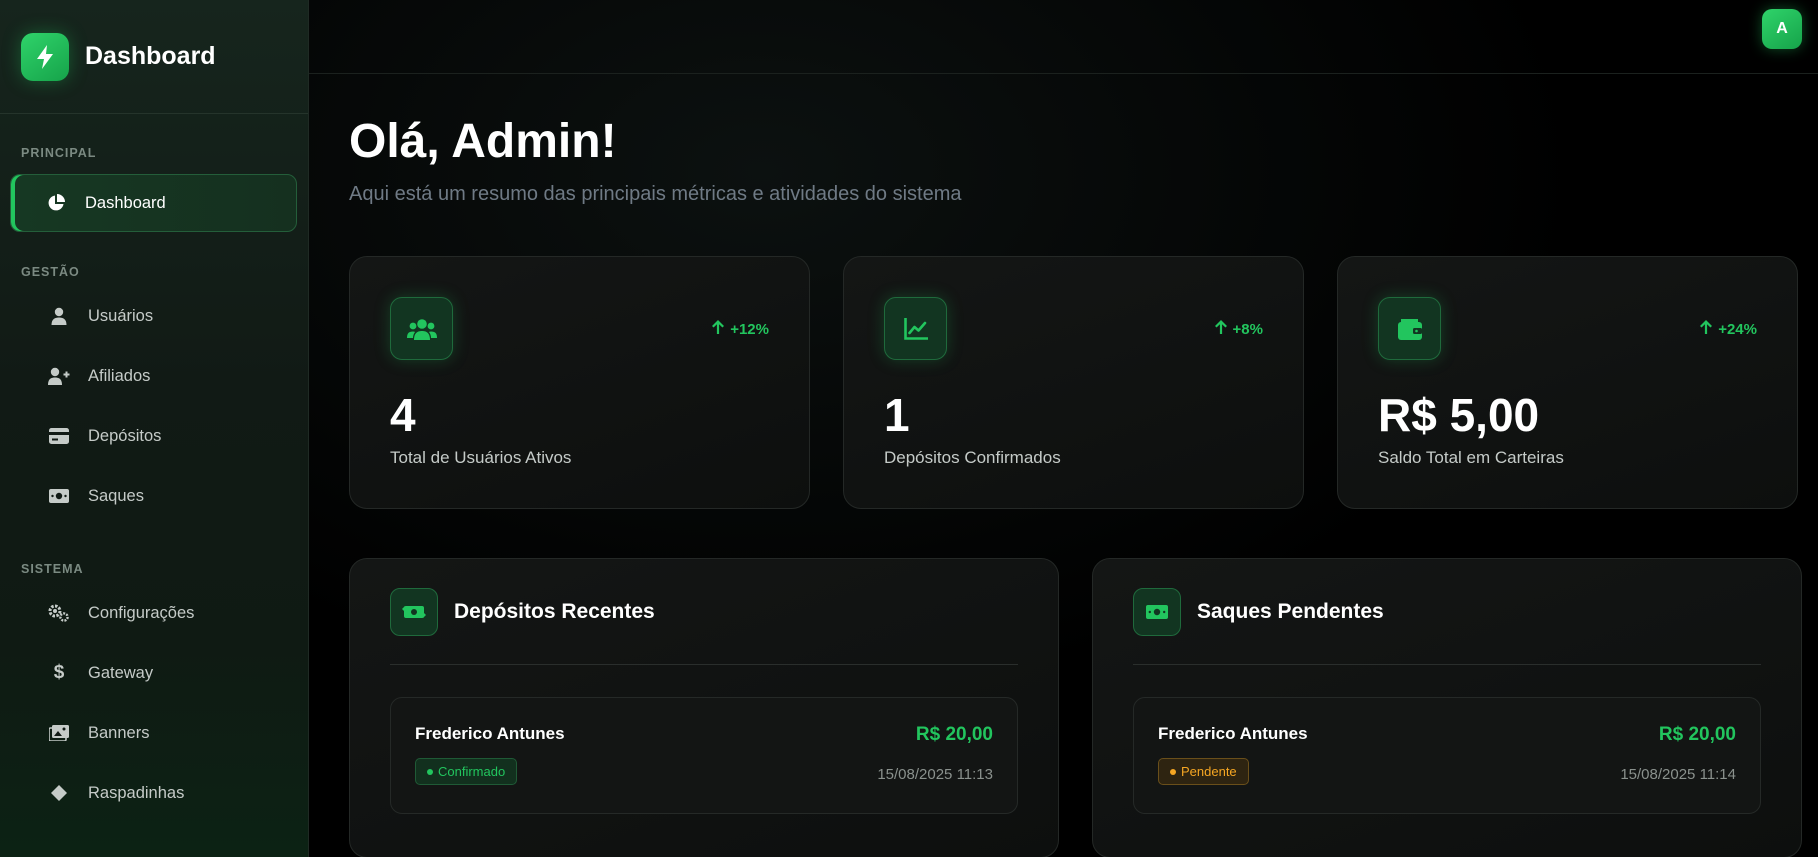 The height and width of the screenshot is (857, 1818). I want to click on sidebar-item-label: Afiliados, so click(119, 375).